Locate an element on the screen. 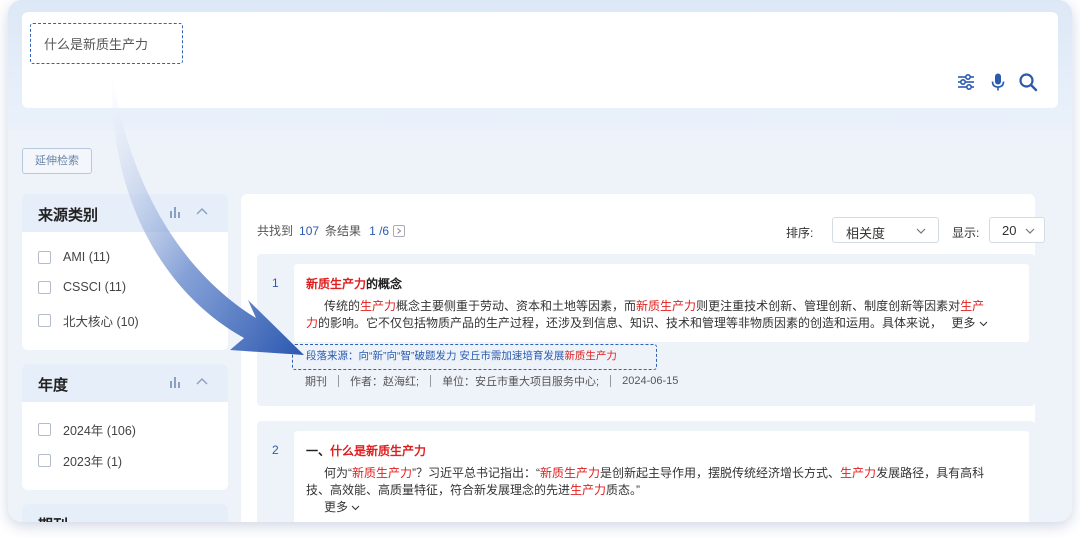 The image size is (1080, 538). results-summary: 共找到 107 条结果 1 /6 is located at coordinates (331, 230).